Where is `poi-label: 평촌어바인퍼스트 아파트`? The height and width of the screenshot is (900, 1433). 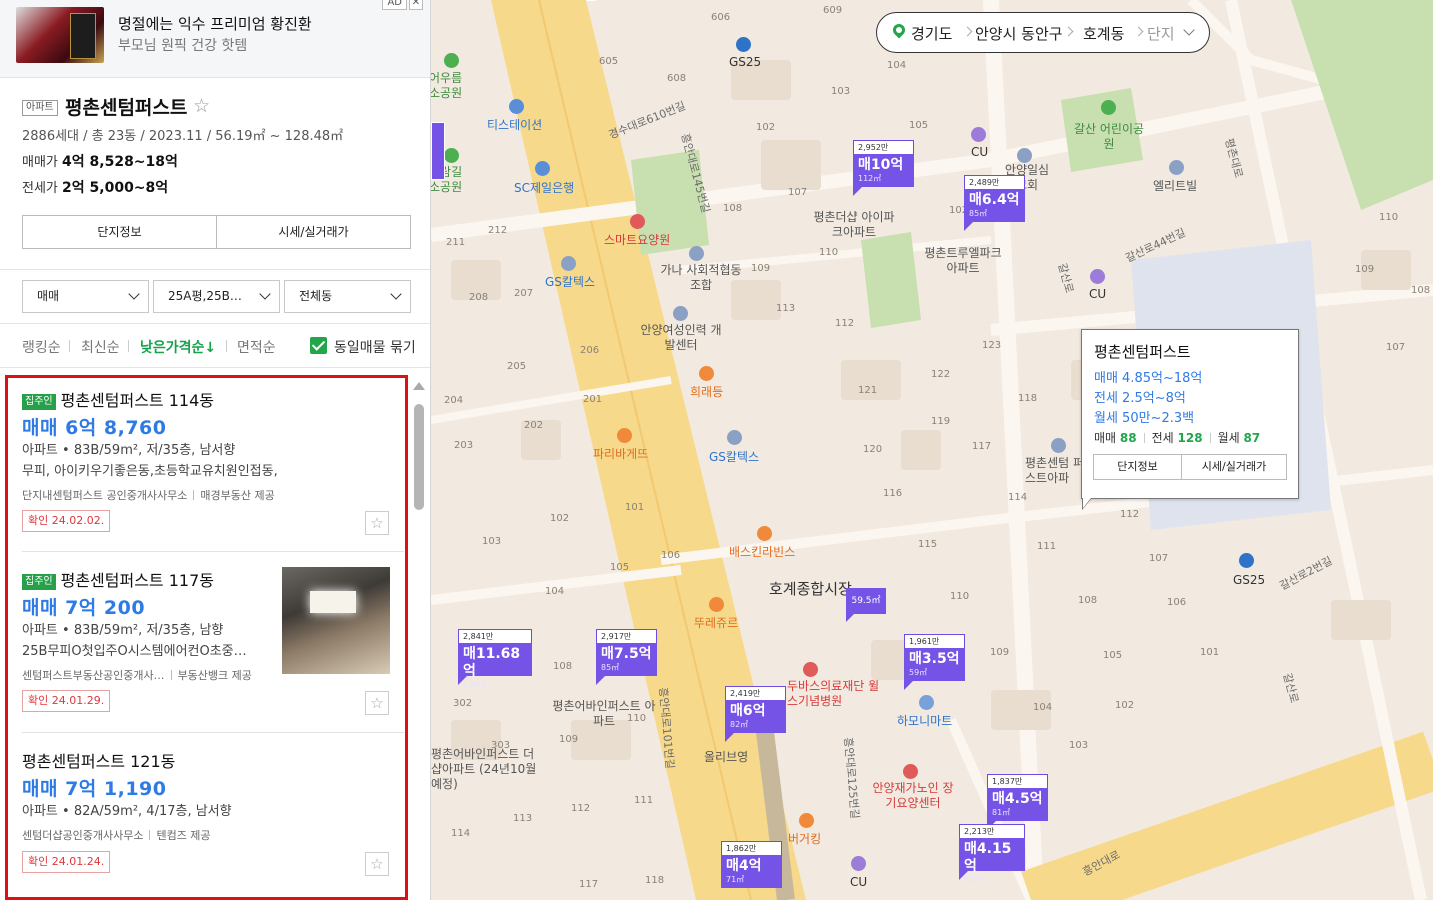
poi-label: 평촌어바인퍼스트 아파트 is located at coordinates (604, 714).